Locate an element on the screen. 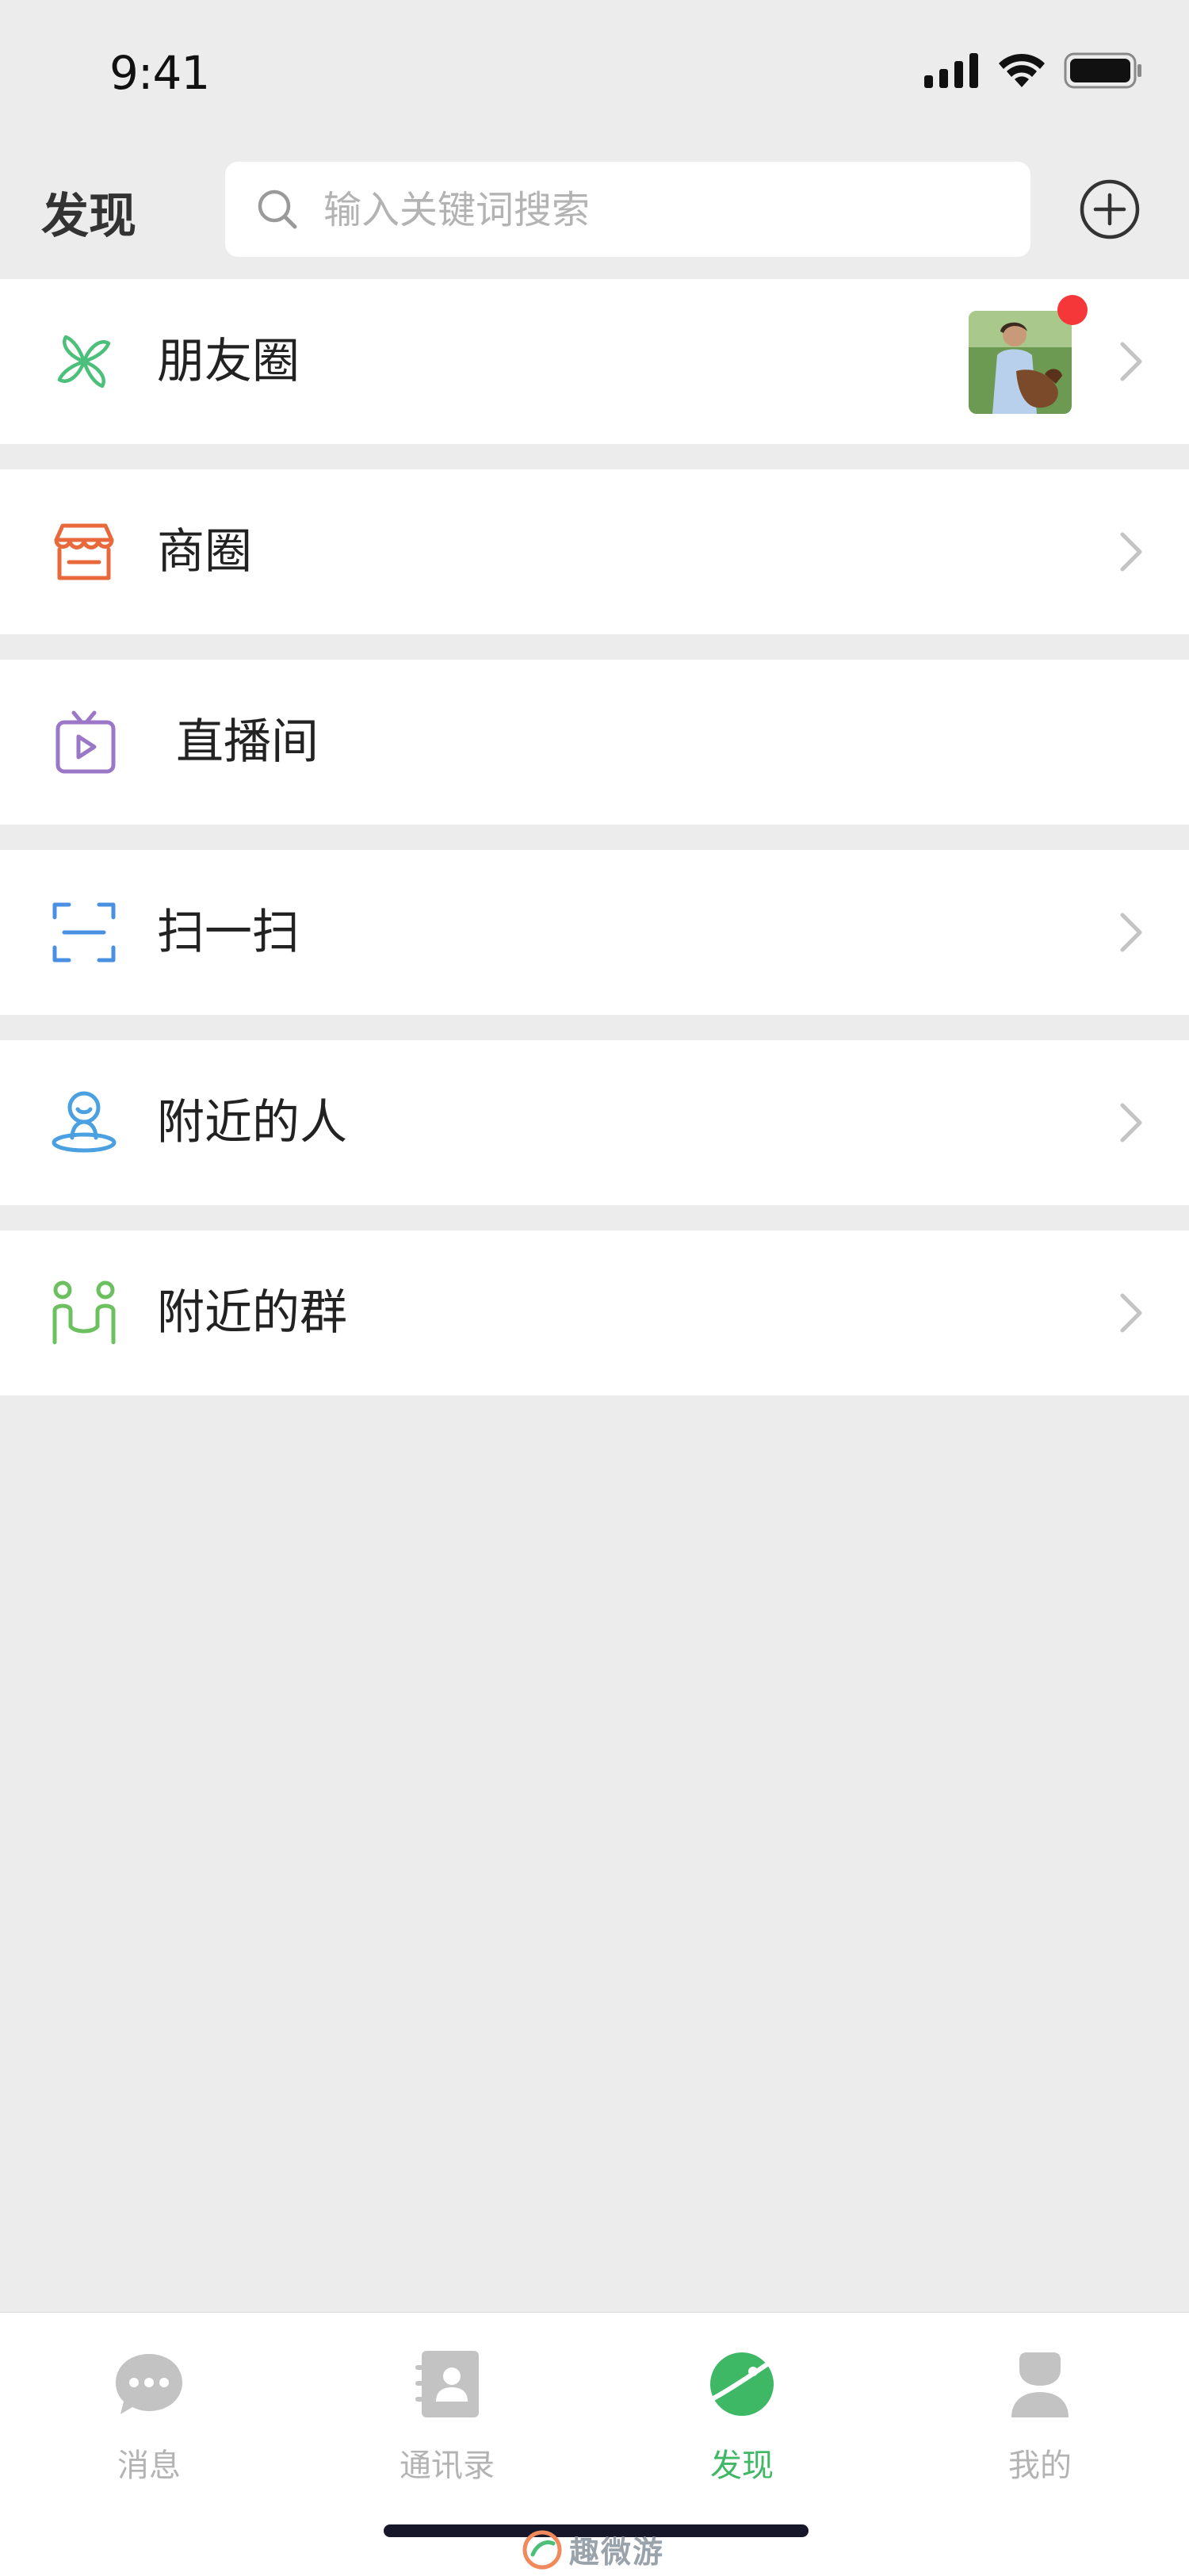  tab-label: 发现 is located at coordinates (742, 2466).